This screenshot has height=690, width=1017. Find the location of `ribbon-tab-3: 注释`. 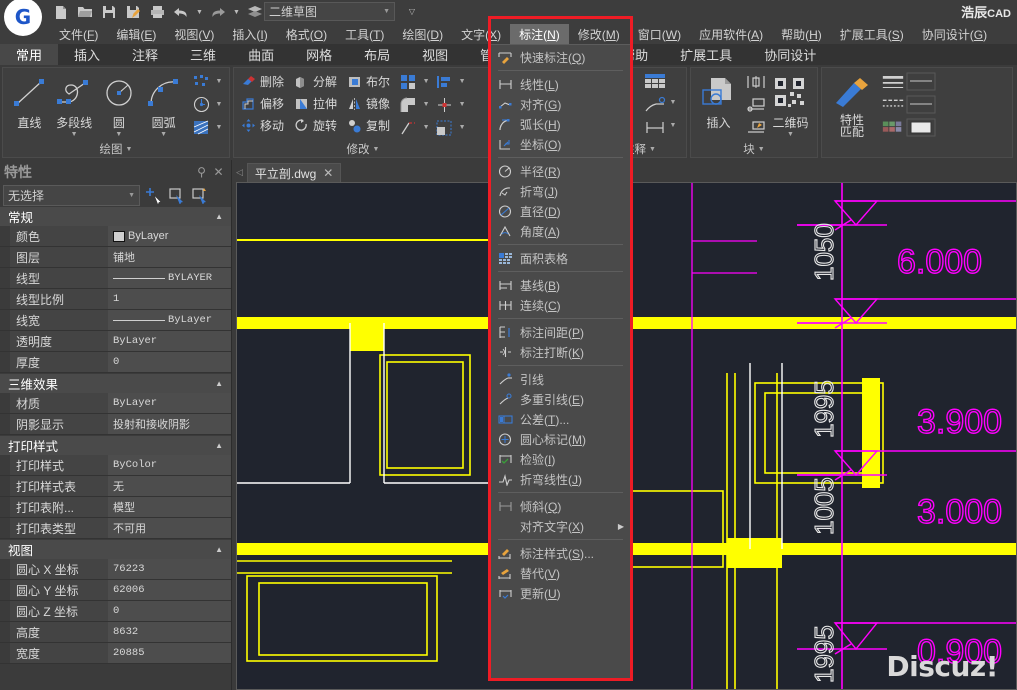

ribbon-tab-3: 注释 is located at coordinates (145, 54).